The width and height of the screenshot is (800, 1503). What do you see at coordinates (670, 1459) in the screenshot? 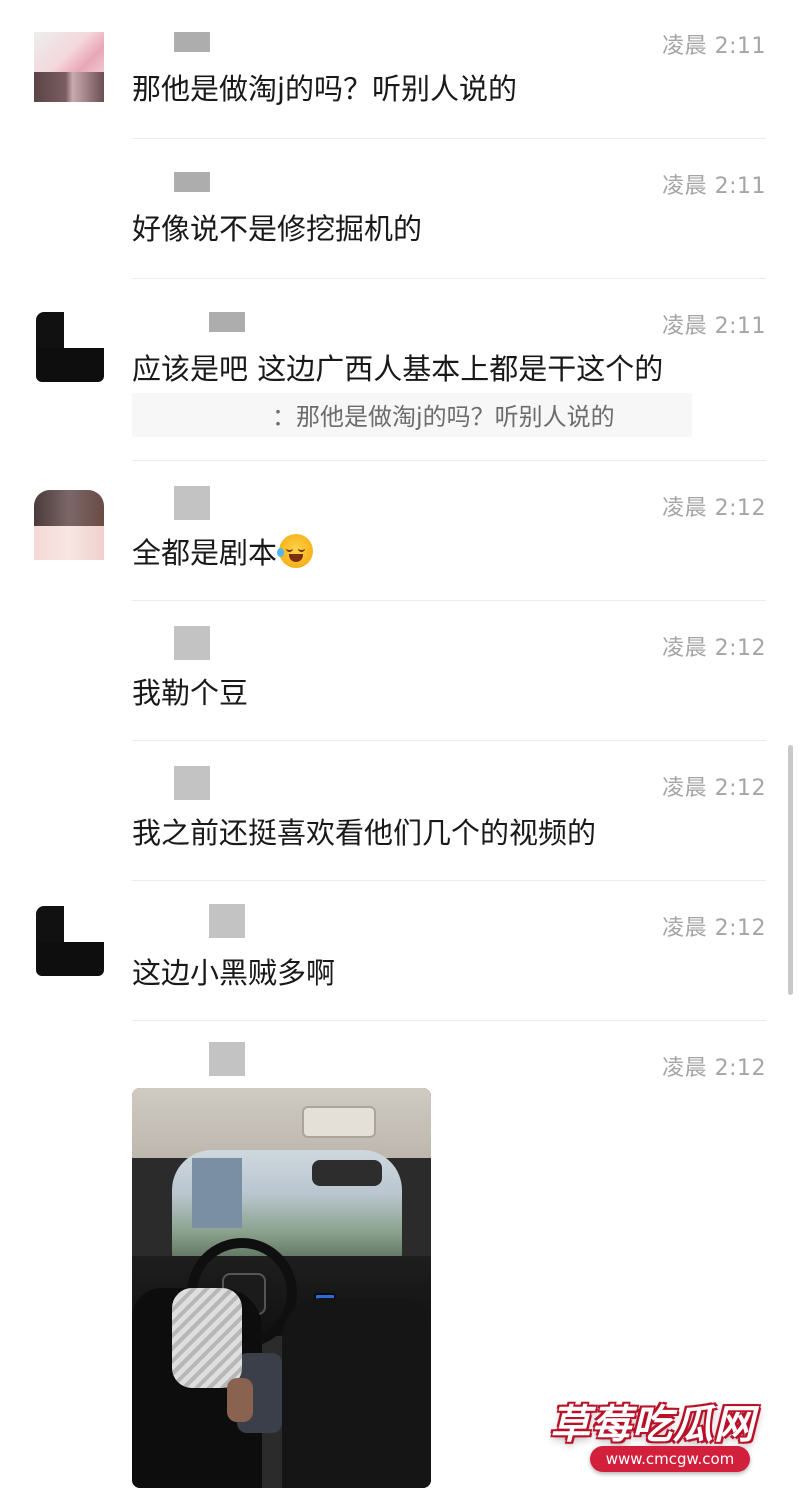
I see `watermark-url: www.cmcgw.com` at bounding box center [670, 1459].